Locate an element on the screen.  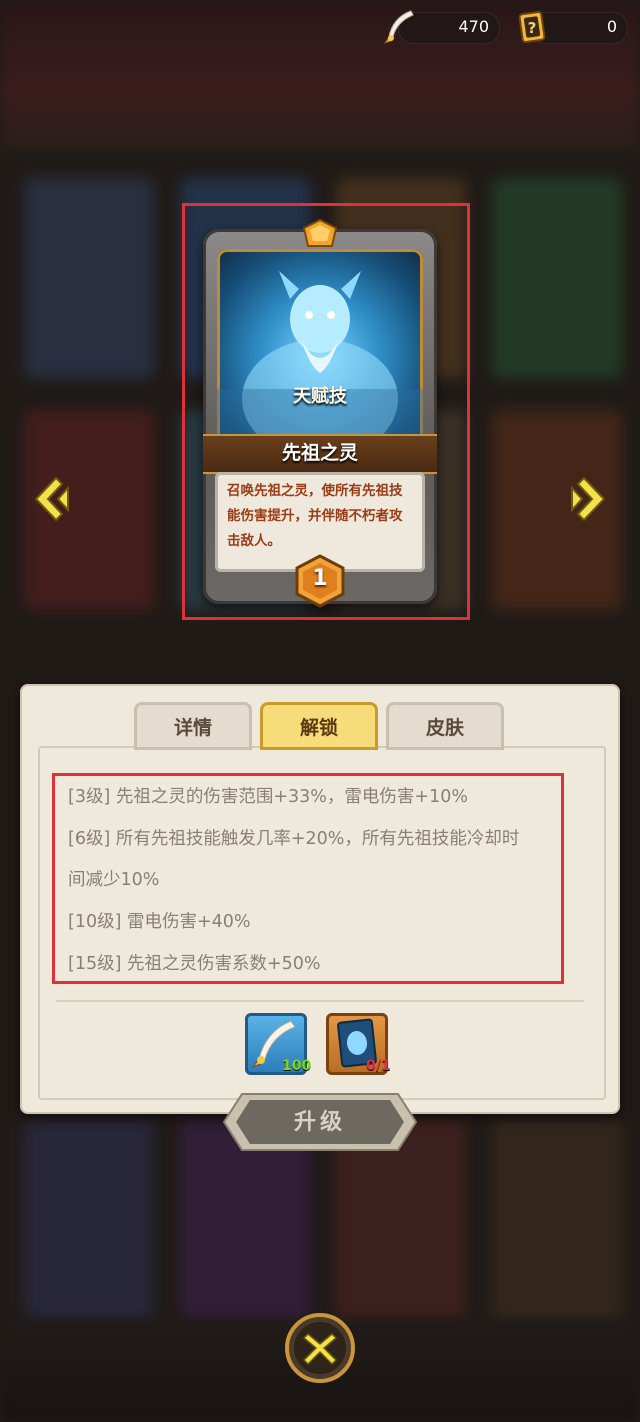
feather-cost-count: 100 is located at coordinates (296, 1066).